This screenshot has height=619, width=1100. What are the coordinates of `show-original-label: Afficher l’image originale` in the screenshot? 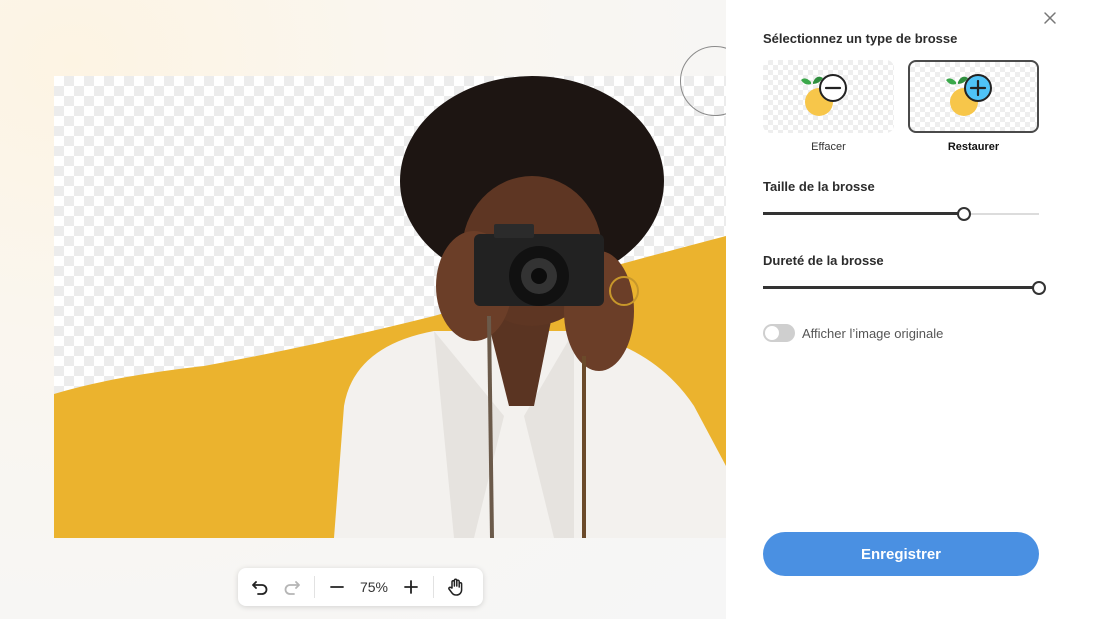 It's located at (873, 333).